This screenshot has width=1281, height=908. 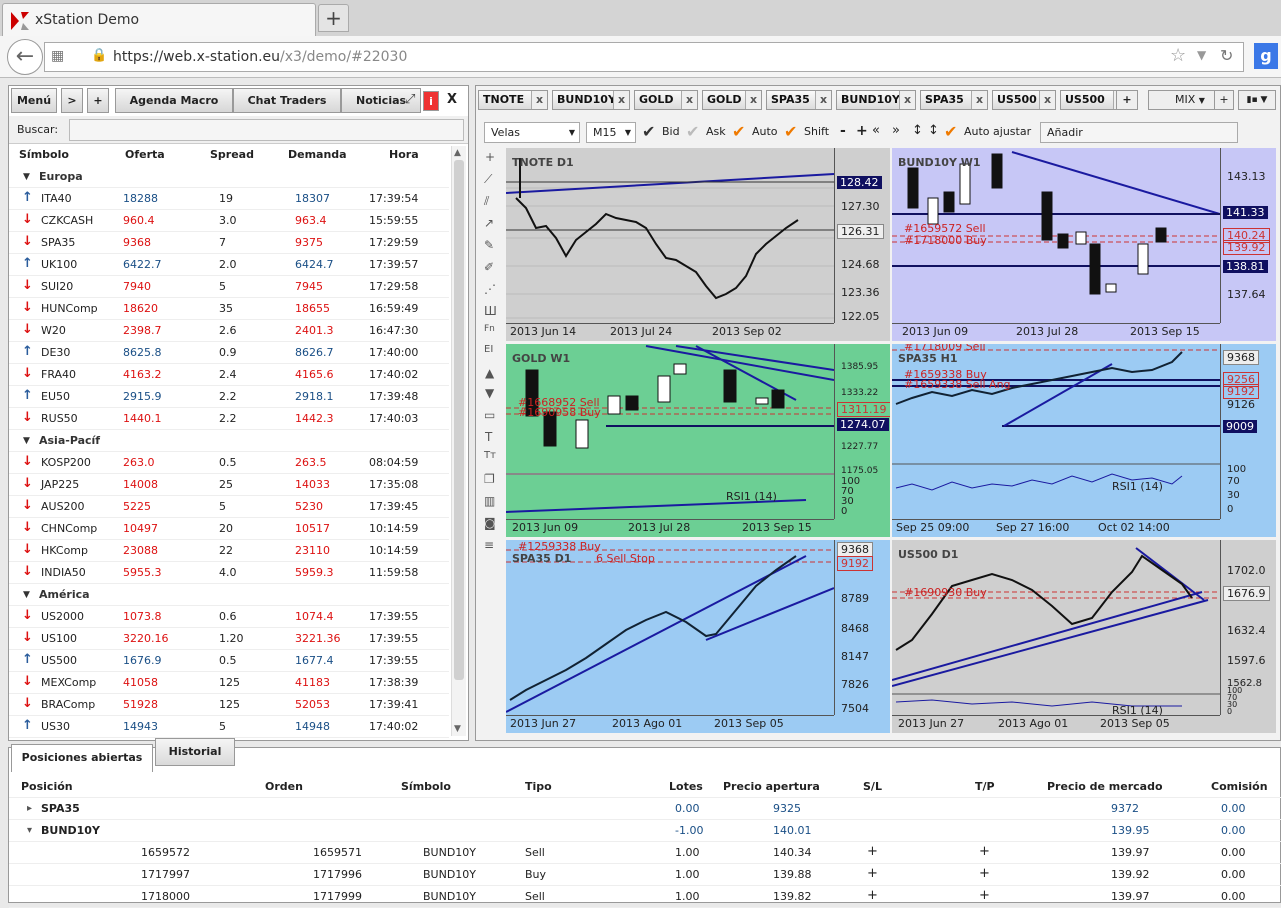 What do you see at coordinates (490, 157) in the screenshot?
I see `crosshair-tool-icon: +` at bounding box center [490, 157].